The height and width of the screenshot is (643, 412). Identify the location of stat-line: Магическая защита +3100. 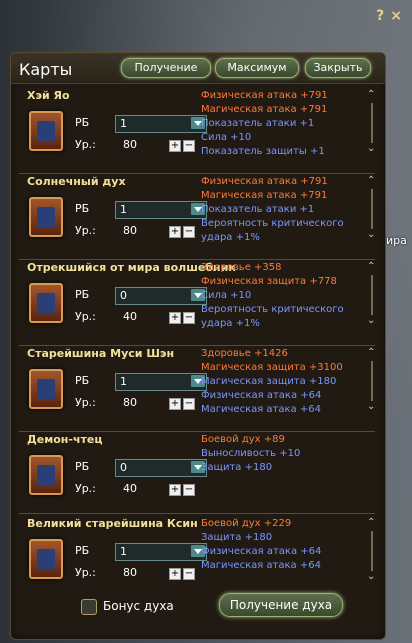
(272, 367).